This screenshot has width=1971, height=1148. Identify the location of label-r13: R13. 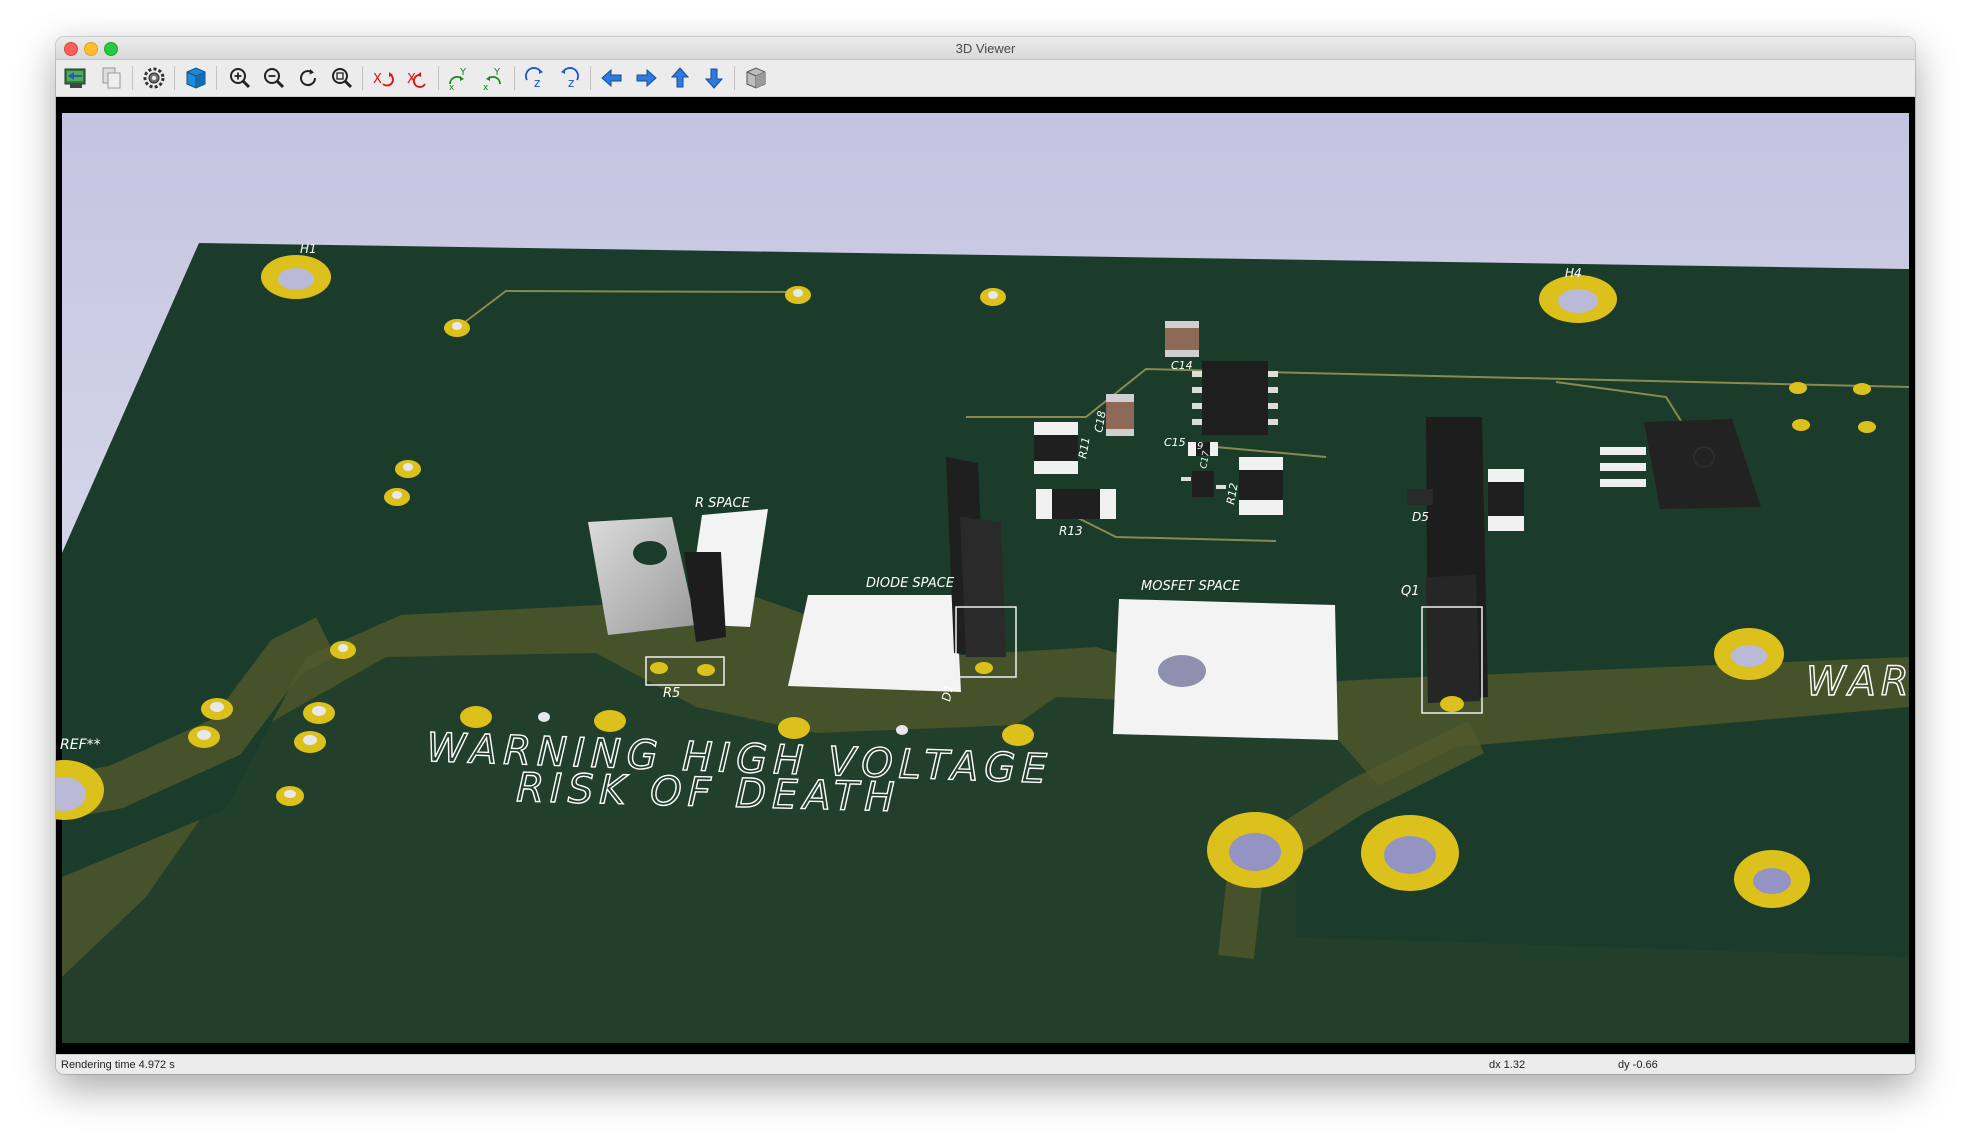
(1071, 531).